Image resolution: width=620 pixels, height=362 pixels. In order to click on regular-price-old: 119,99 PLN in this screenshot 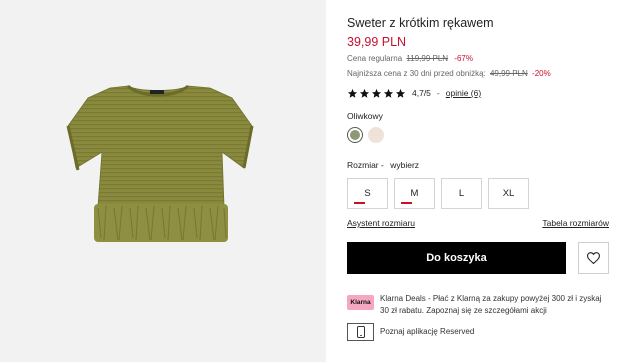, I will do `click(427, 58)`.